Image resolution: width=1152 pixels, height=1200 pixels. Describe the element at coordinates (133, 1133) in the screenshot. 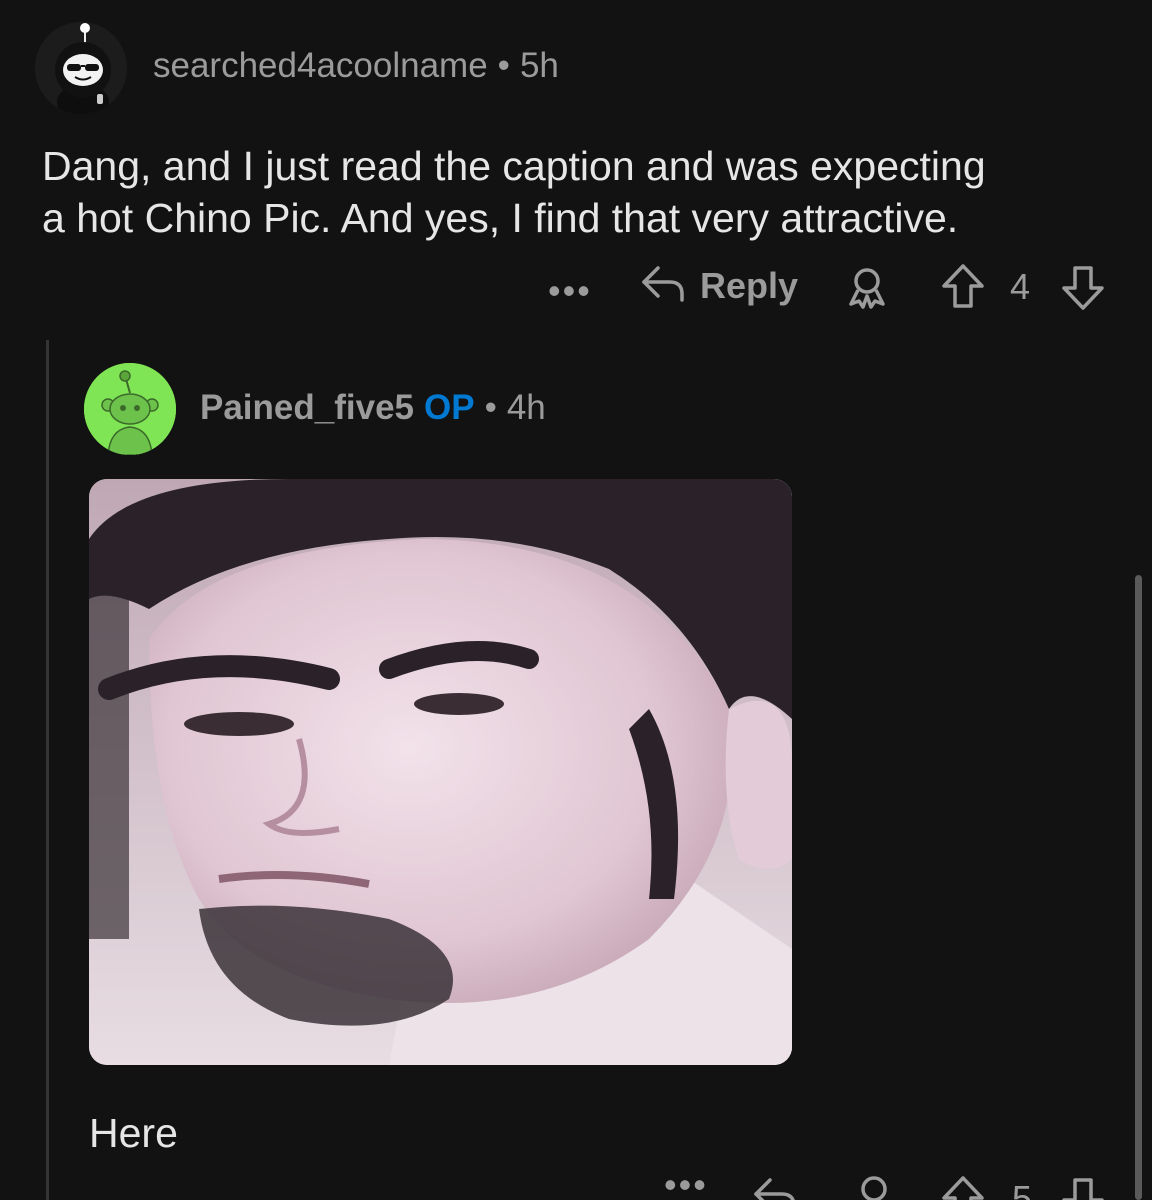

I see `comment-body: Here` at that location.